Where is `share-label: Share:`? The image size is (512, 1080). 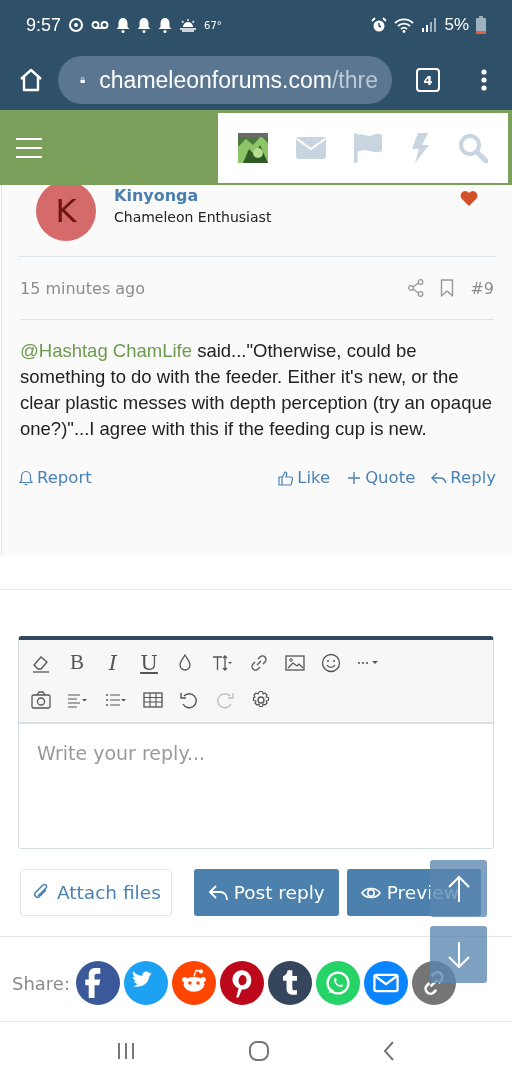 share-label: Share: is located at coordinates (41, 983).